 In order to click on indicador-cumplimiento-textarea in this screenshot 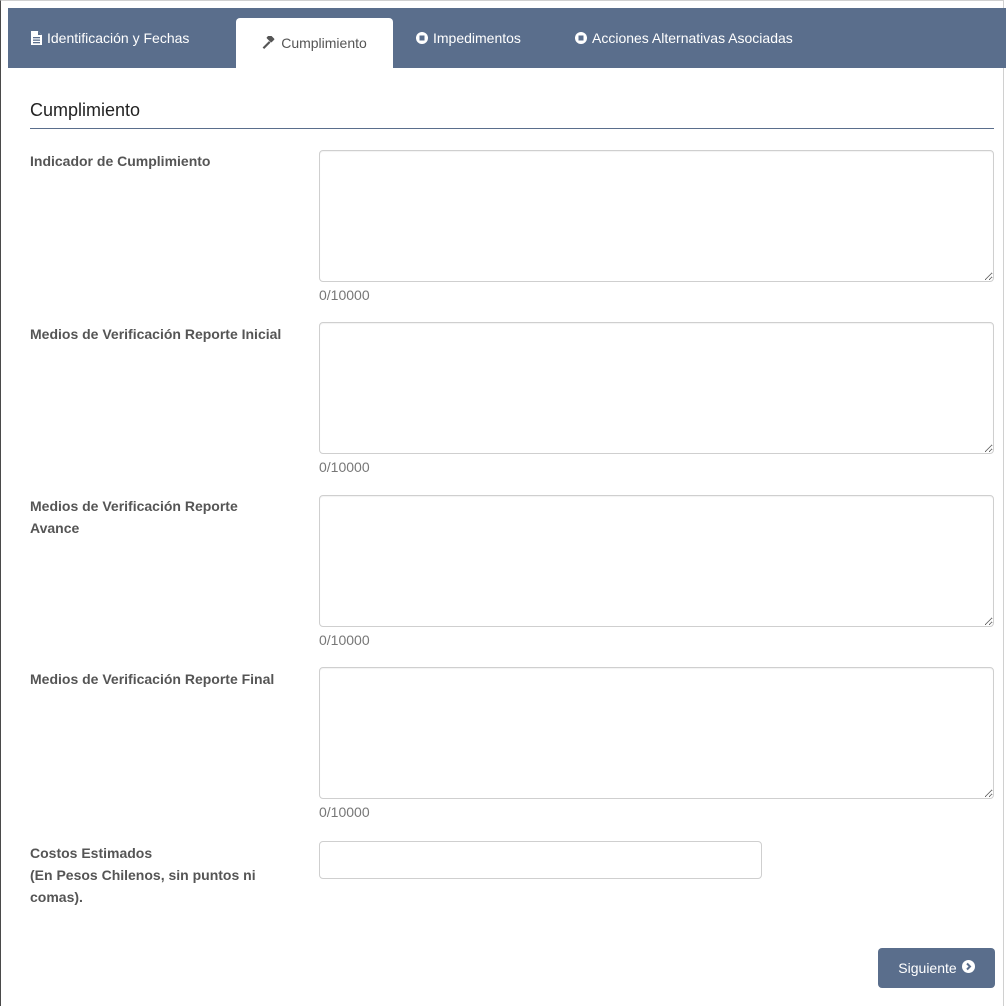, I will do `click(656, 216)`.